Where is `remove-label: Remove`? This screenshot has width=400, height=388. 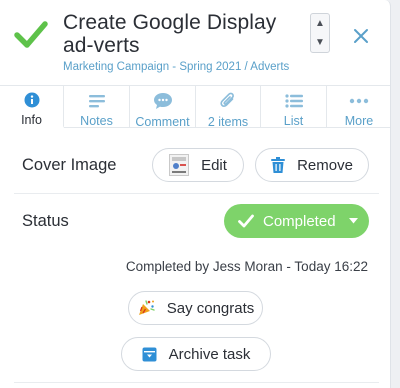
remove-label: Remove is located at coordinates (325, 165).